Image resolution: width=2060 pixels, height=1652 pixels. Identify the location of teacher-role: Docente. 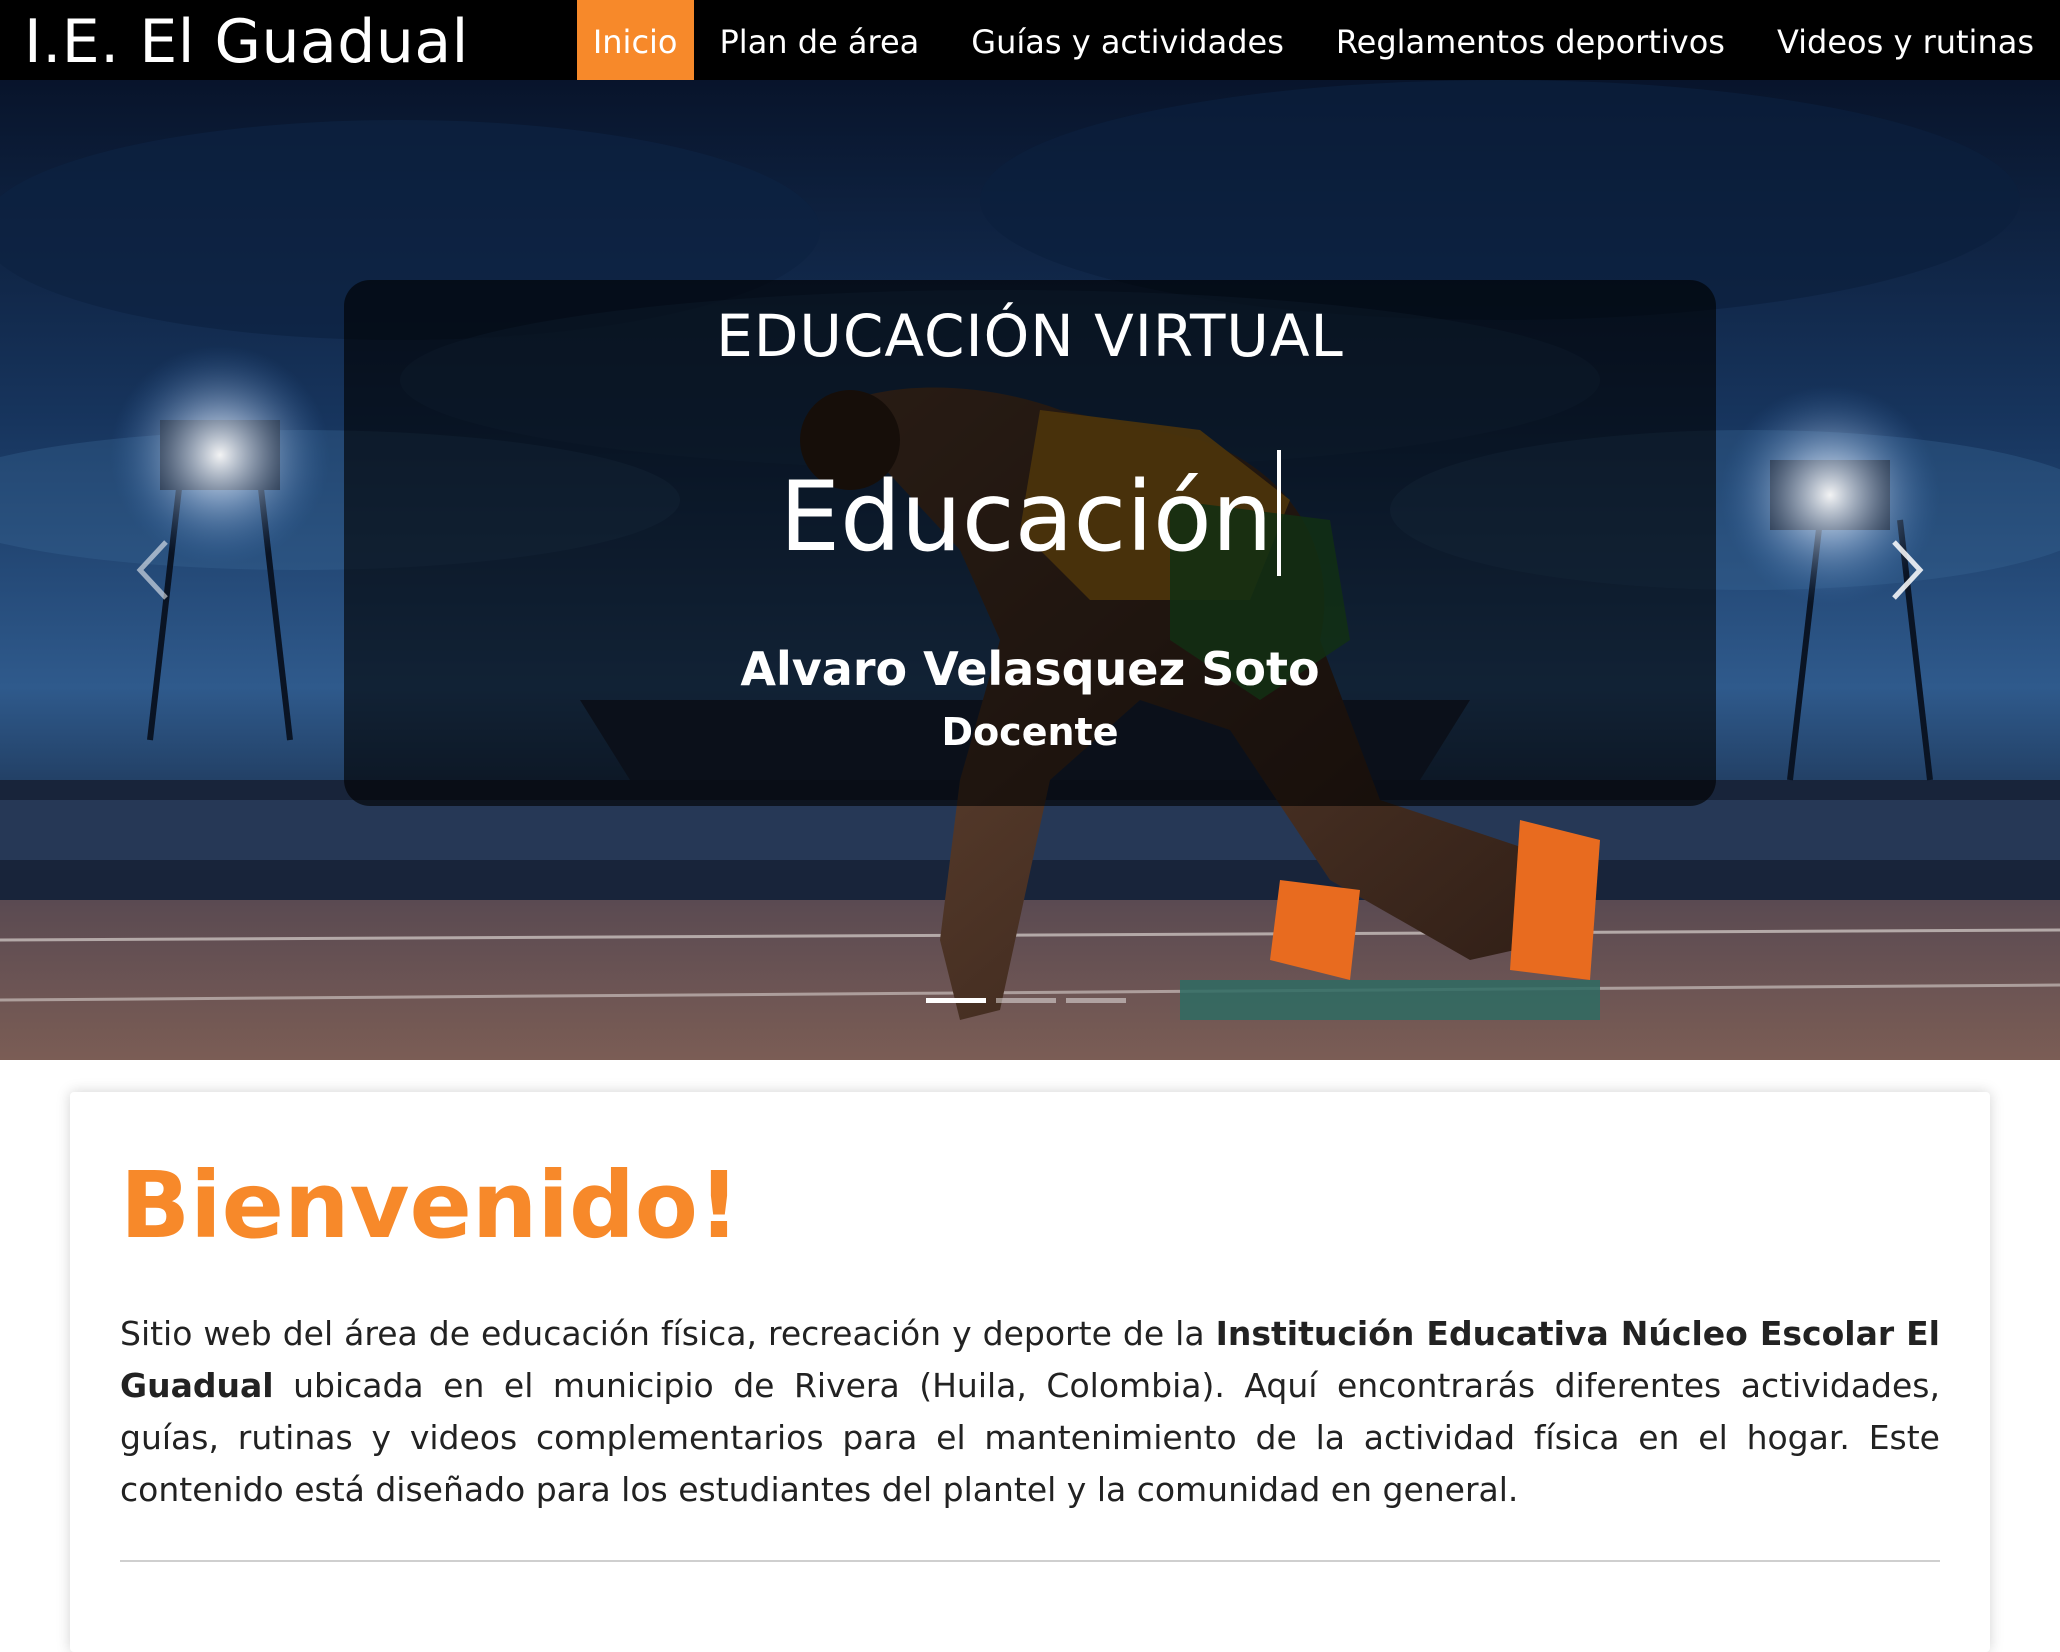
(1030, 732).